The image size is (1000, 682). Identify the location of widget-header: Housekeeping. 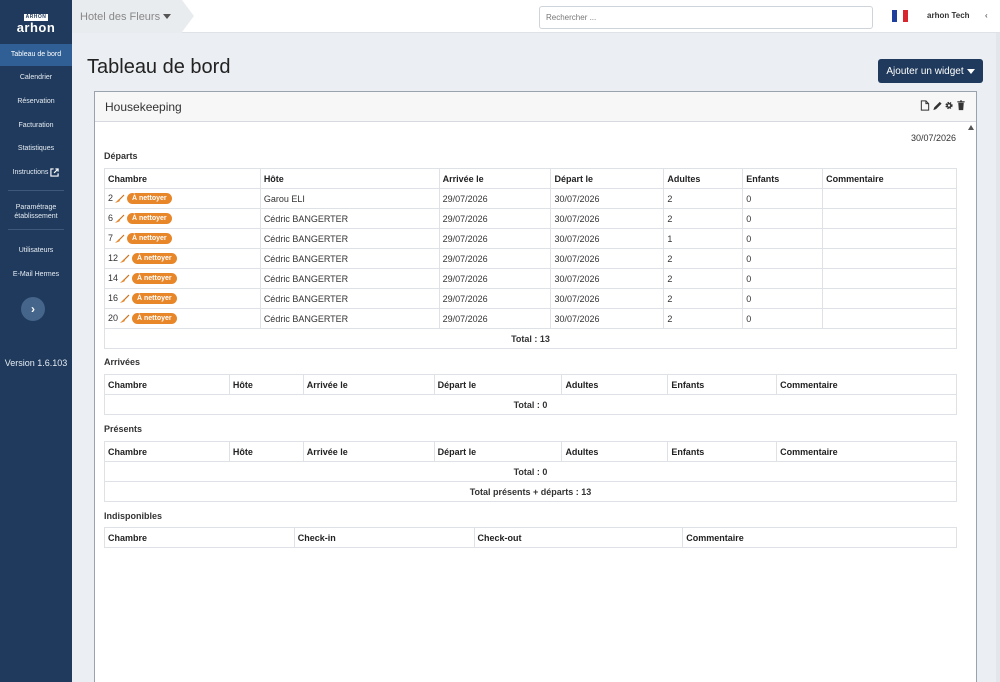
(535, 107).